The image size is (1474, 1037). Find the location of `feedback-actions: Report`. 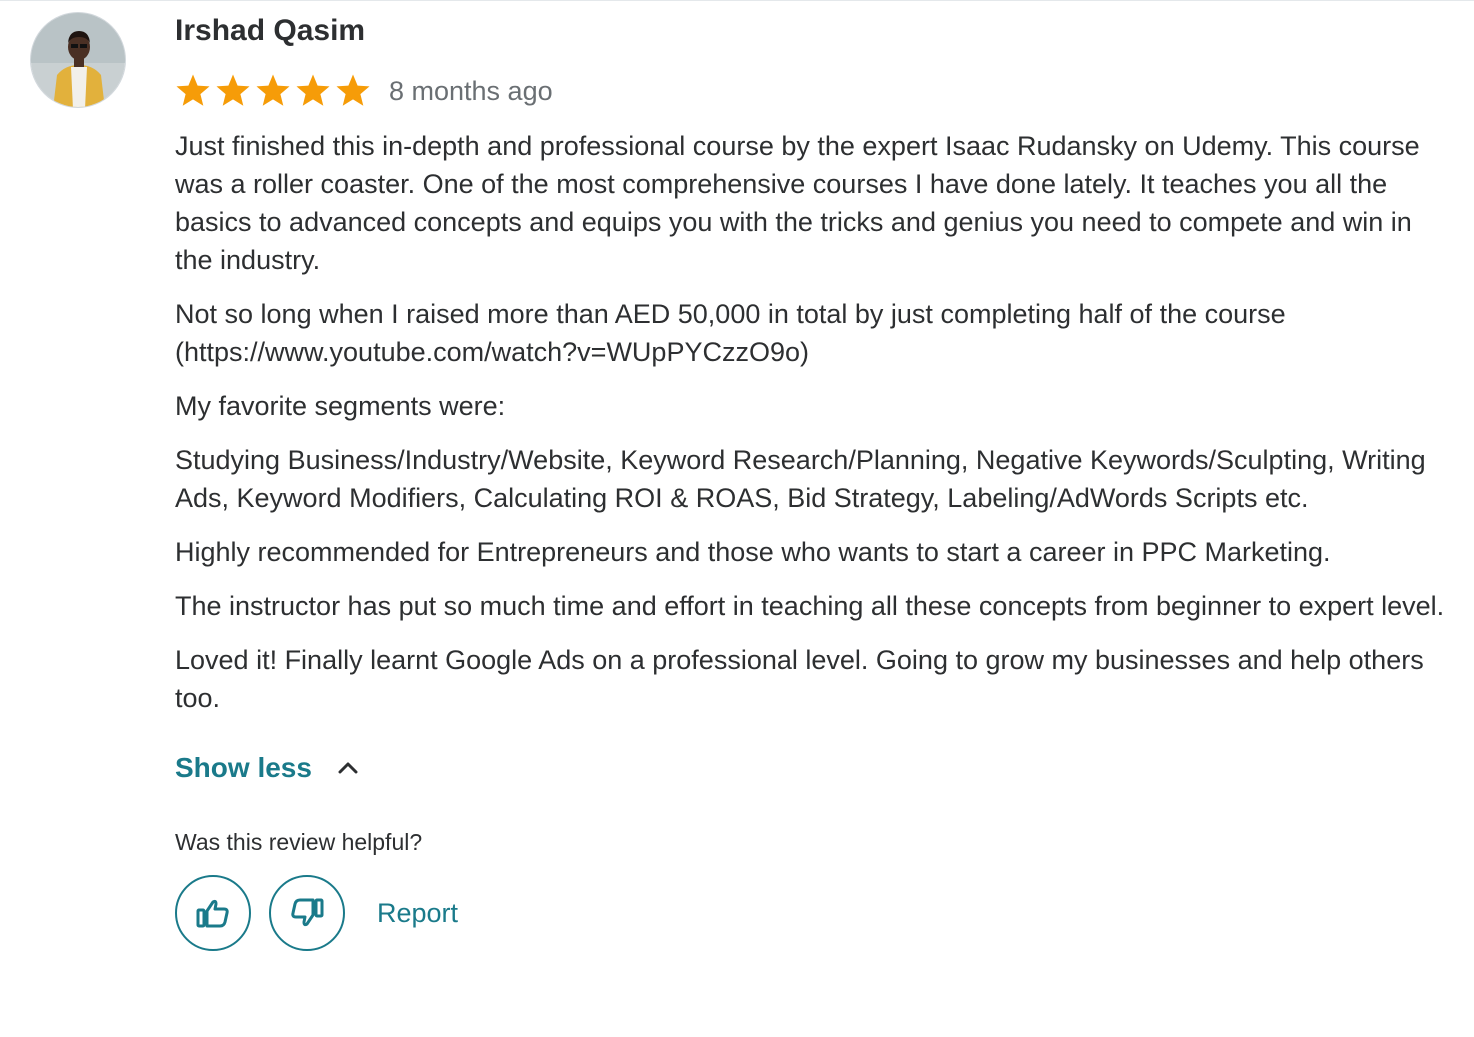

feedback-actions: Report is located at coordinates (810, 913).